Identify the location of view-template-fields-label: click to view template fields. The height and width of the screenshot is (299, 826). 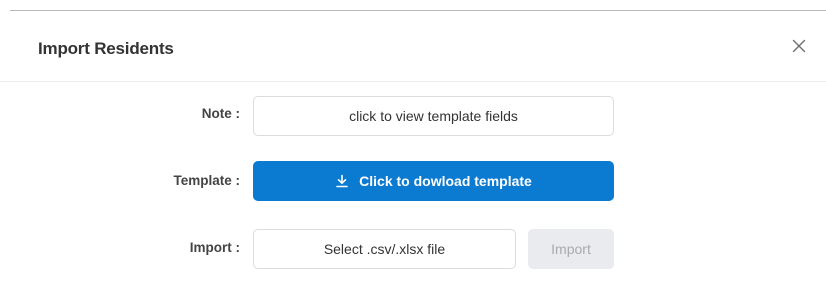
(433, 116).